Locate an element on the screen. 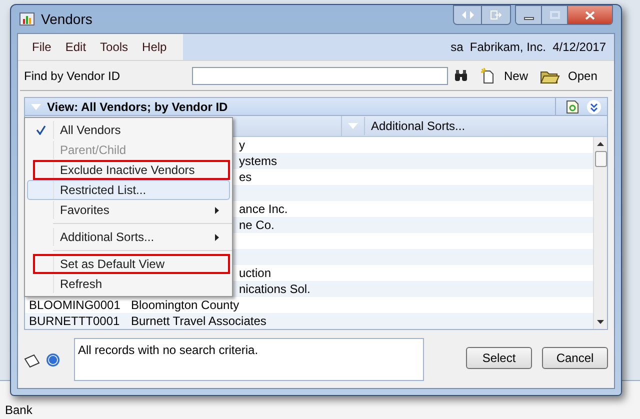  vendor-name: y is located at coordinates (242, 145).